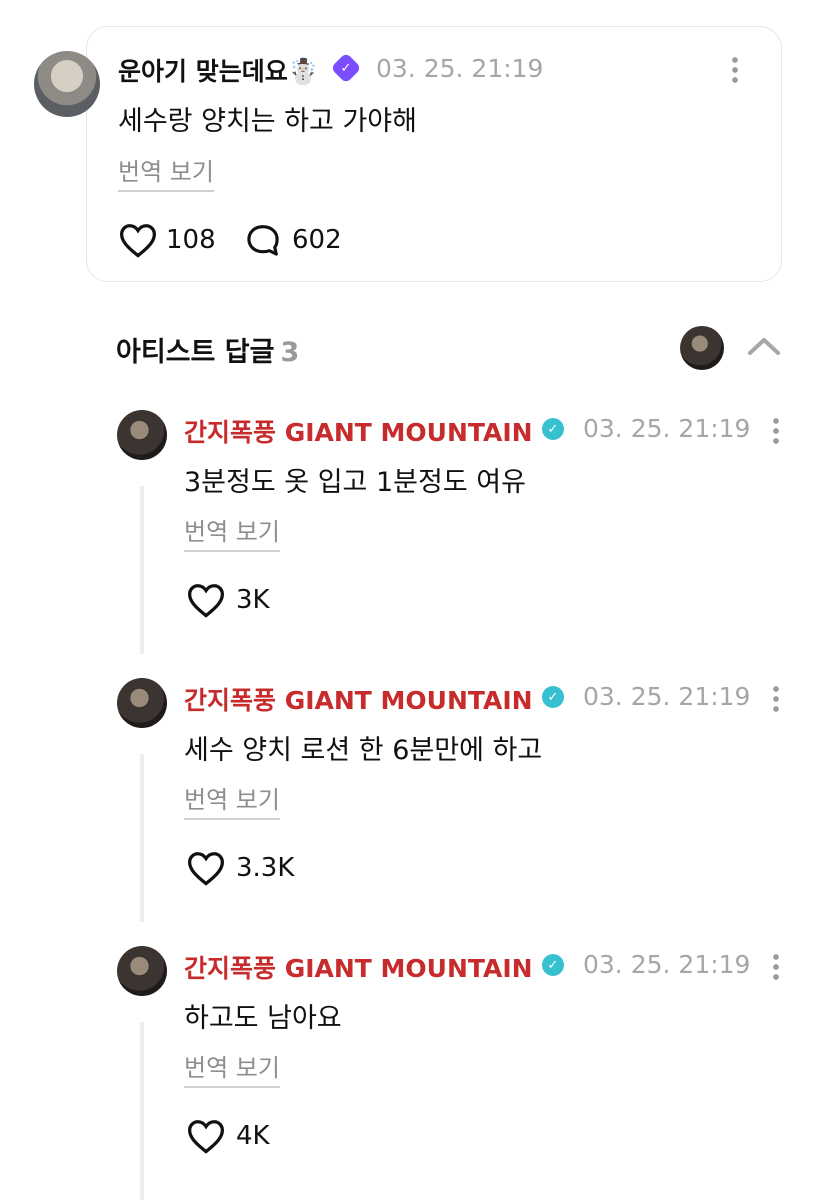 The image size is (819, 1200). Describe the element at coordinates (67, 84) in the screenshot. I see `user-avatar` at that location.